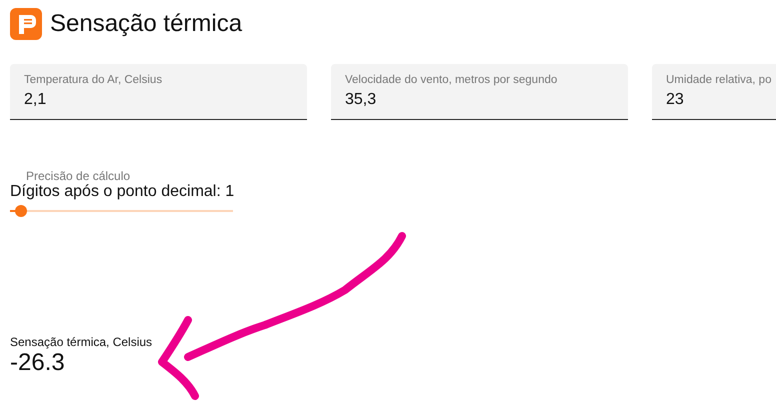 The height and width of the screenshot is (403, 776). I want to click on page-title: Sensação térmica, so click(146, 24).